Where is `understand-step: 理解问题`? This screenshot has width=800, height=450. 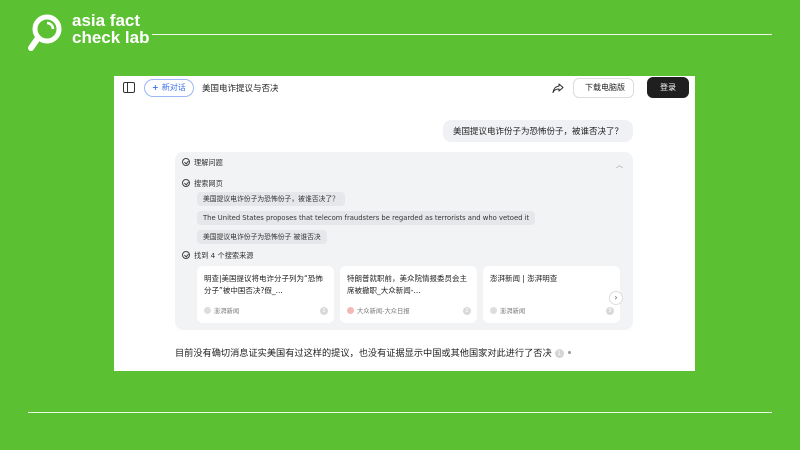
understand-step: 理解问题 is located at coordinates (202, 163).